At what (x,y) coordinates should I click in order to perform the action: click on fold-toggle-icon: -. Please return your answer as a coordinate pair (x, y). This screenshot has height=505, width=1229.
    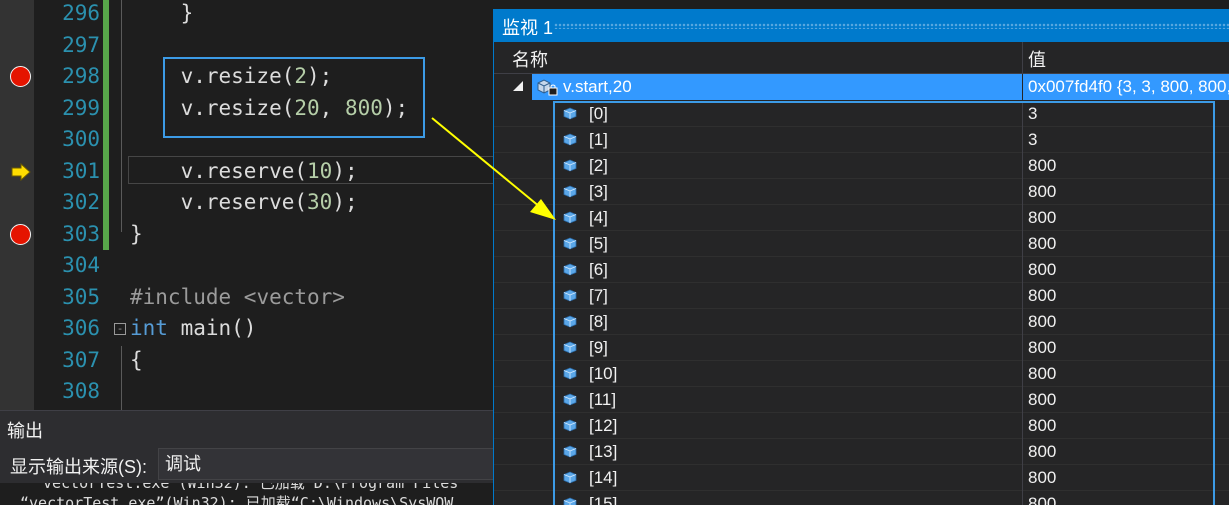
    Looking at the image, I should click on (120, 329).